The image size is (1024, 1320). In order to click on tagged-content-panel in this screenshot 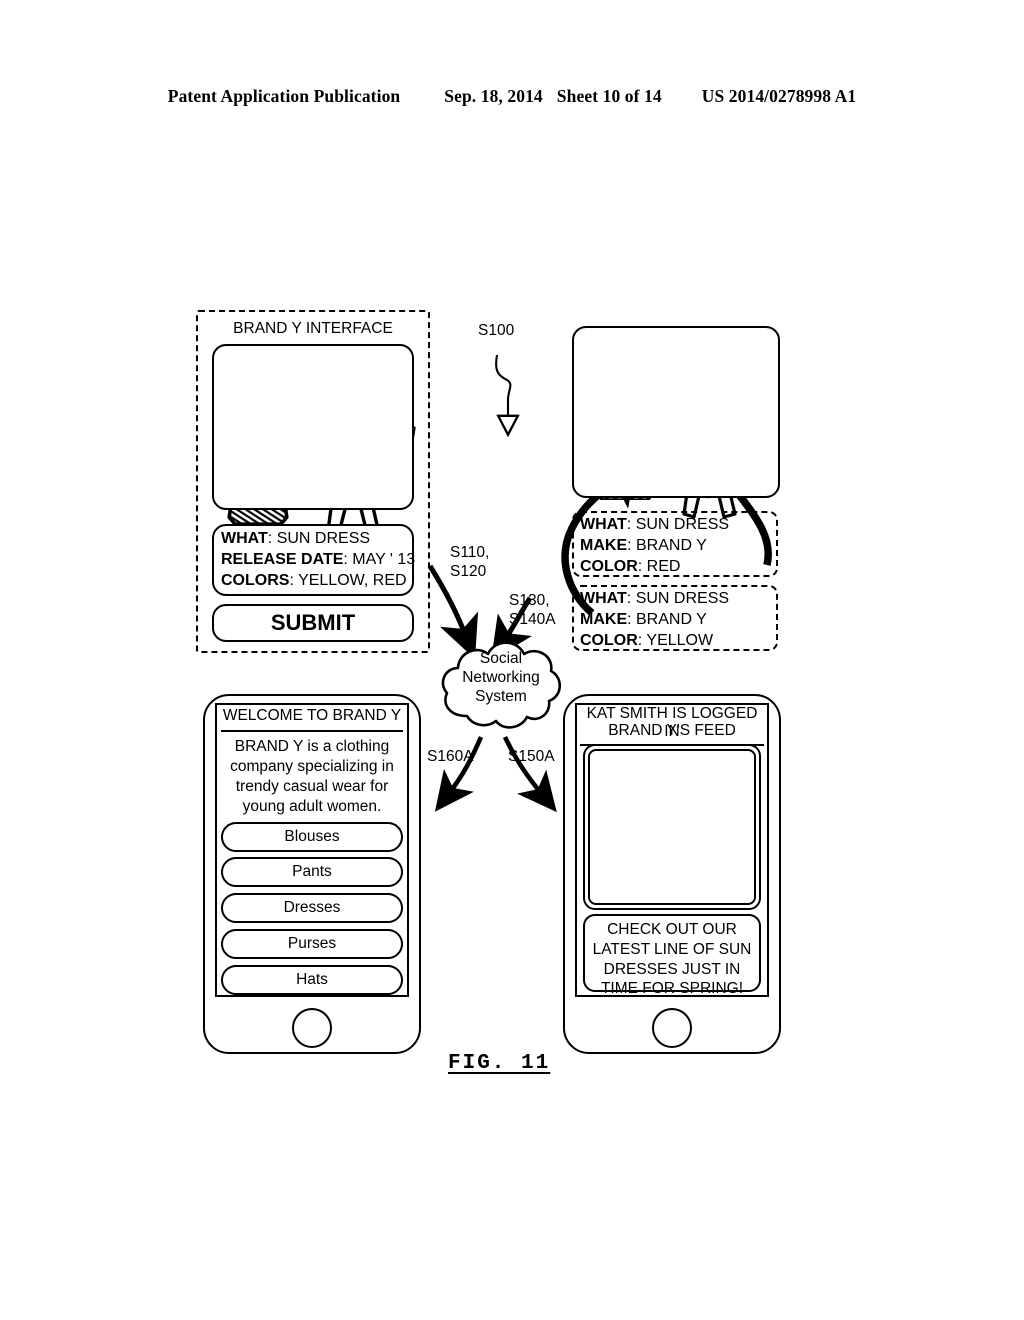, I will do `click(676, 412)`.